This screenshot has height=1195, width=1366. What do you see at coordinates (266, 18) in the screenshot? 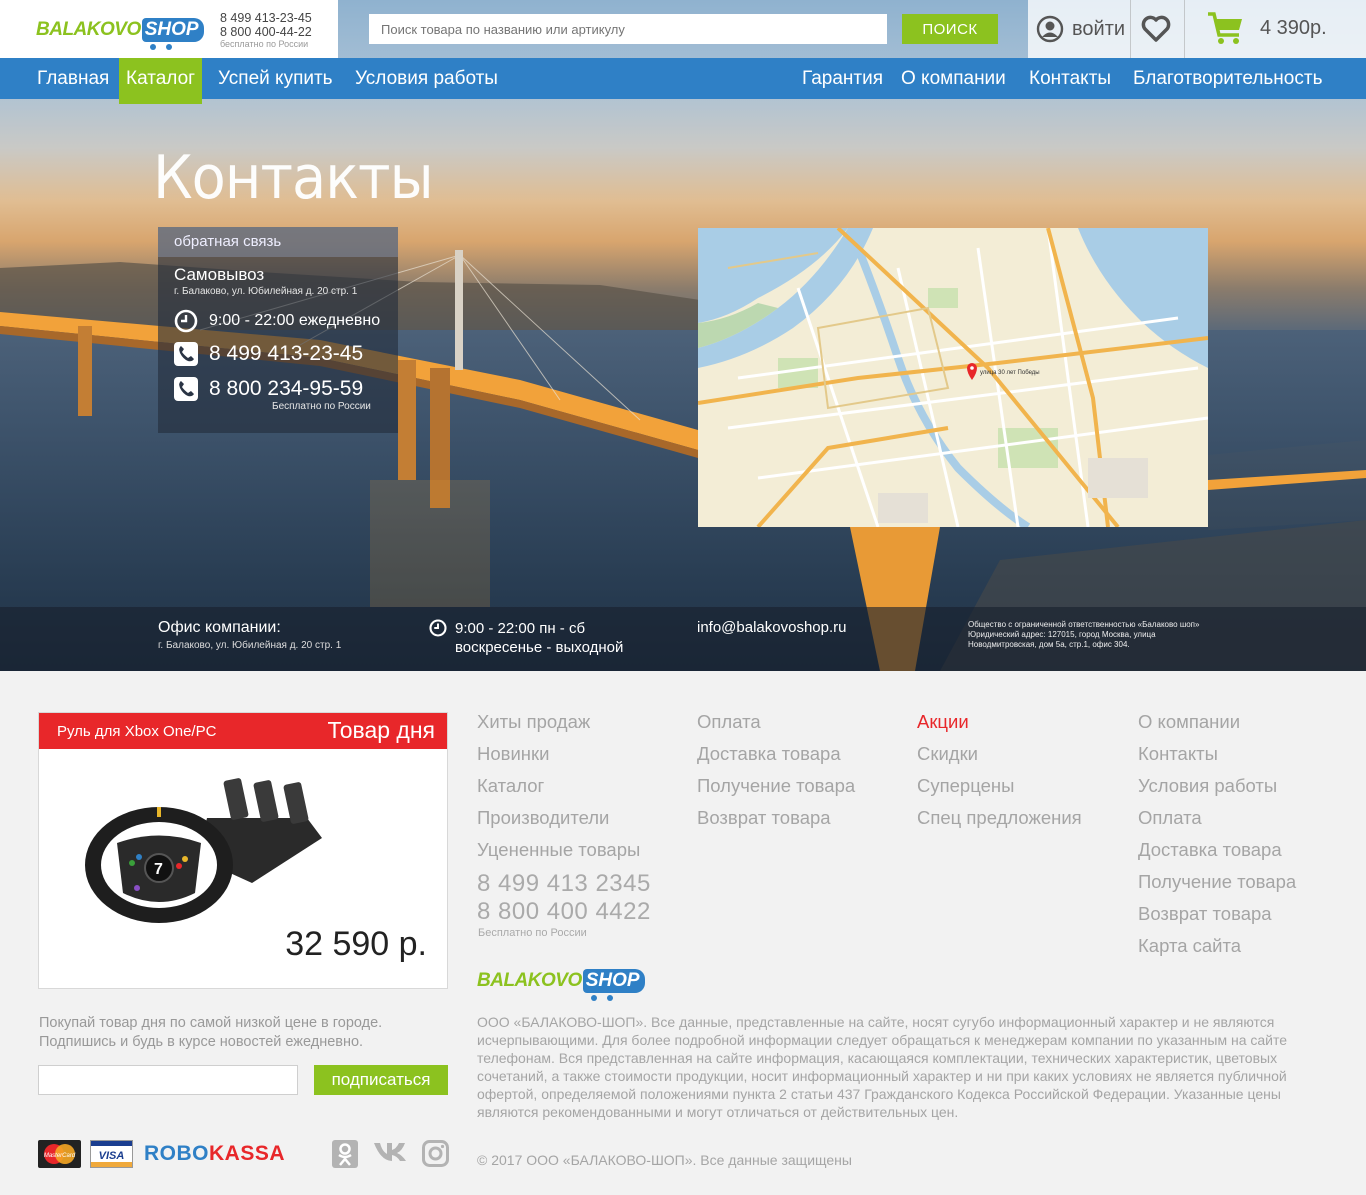
I see `header-phone-1: 8 499 413-23-45` at bounding box center [266, 18].